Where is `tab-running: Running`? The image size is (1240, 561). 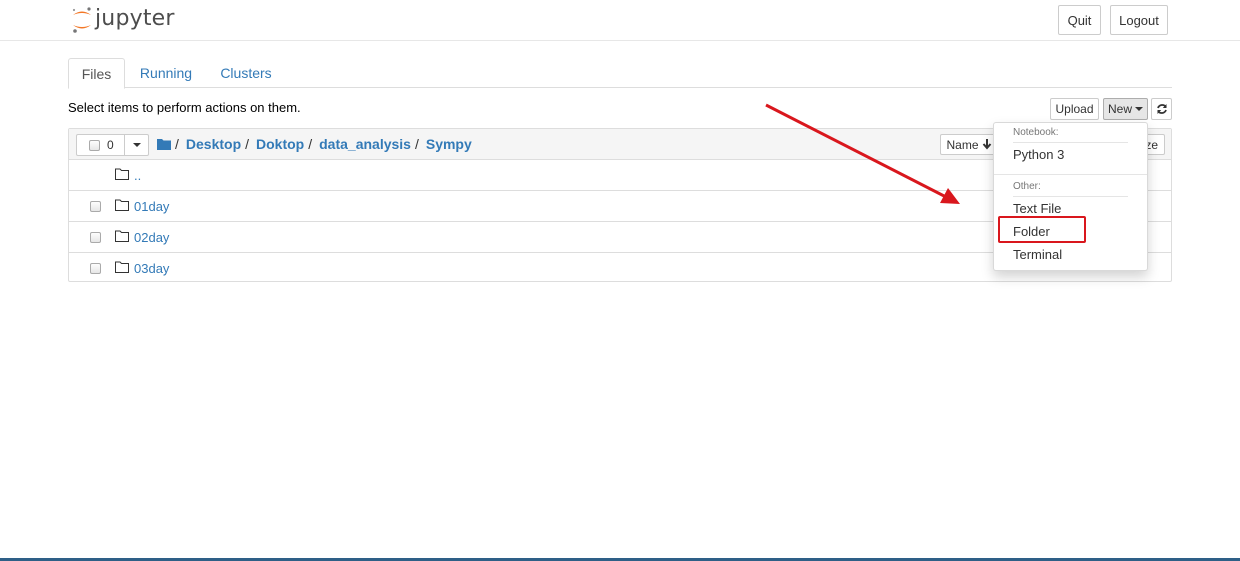 tab-running: Running is located at coordinates (166, 73).